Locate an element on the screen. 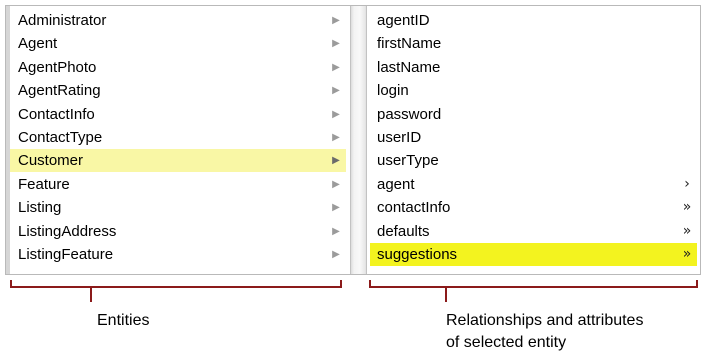 The height and width of the screenshot is (360, 708). property-label: firstName is located at coordinates (409, 44).